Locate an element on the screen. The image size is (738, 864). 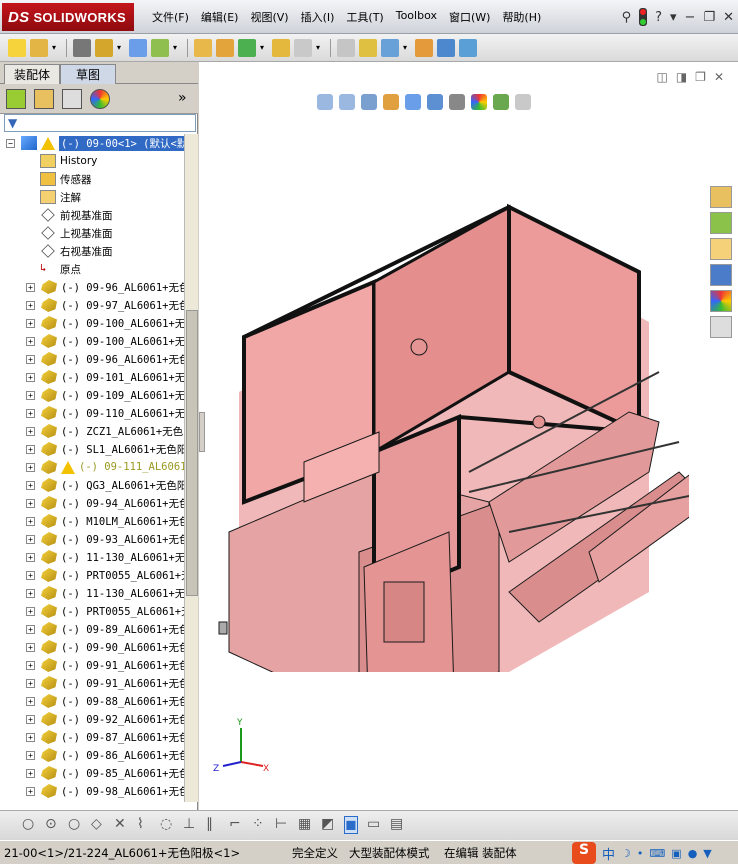
file-explorer-icon is located at coordinates (721, 249).